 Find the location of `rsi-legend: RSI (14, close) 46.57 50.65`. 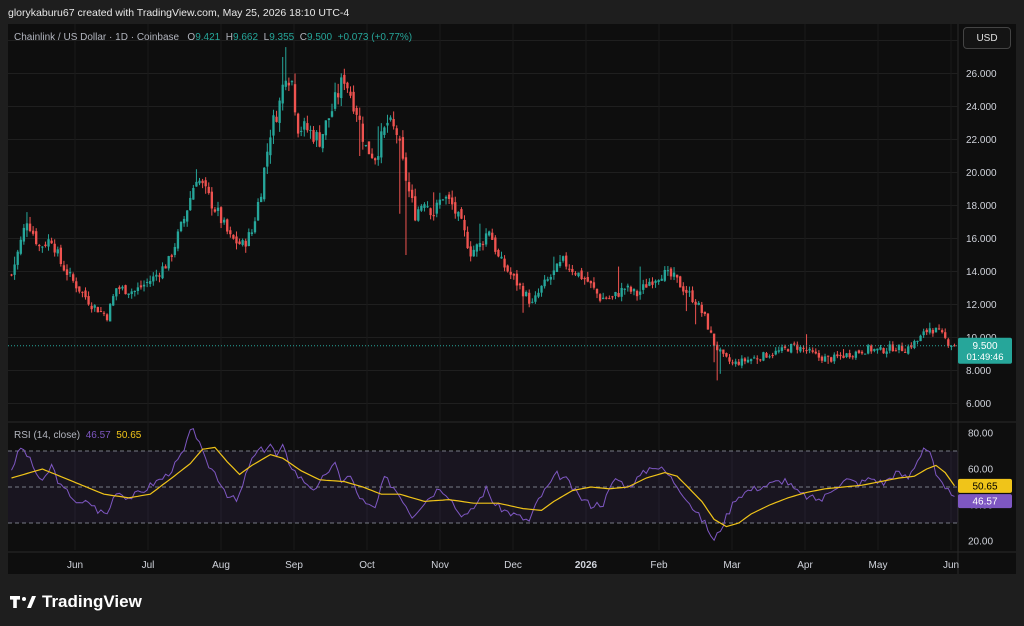

rsi-legend: RSI (14, close) 46.57 50.65 is located at coordinates (77, 435).